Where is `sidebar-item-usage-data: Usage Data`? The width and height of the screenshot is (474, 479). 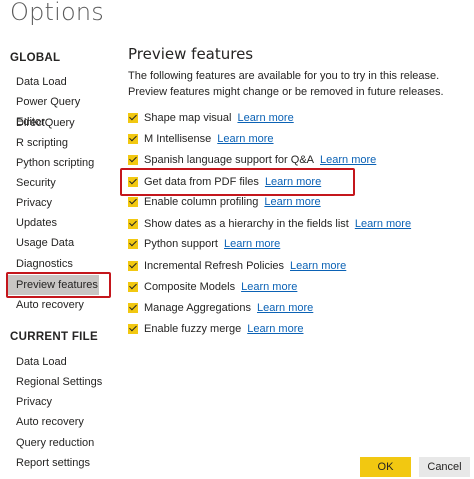 sidebar-item-usage-data: Usage Data is located at coordinates (57, 243).